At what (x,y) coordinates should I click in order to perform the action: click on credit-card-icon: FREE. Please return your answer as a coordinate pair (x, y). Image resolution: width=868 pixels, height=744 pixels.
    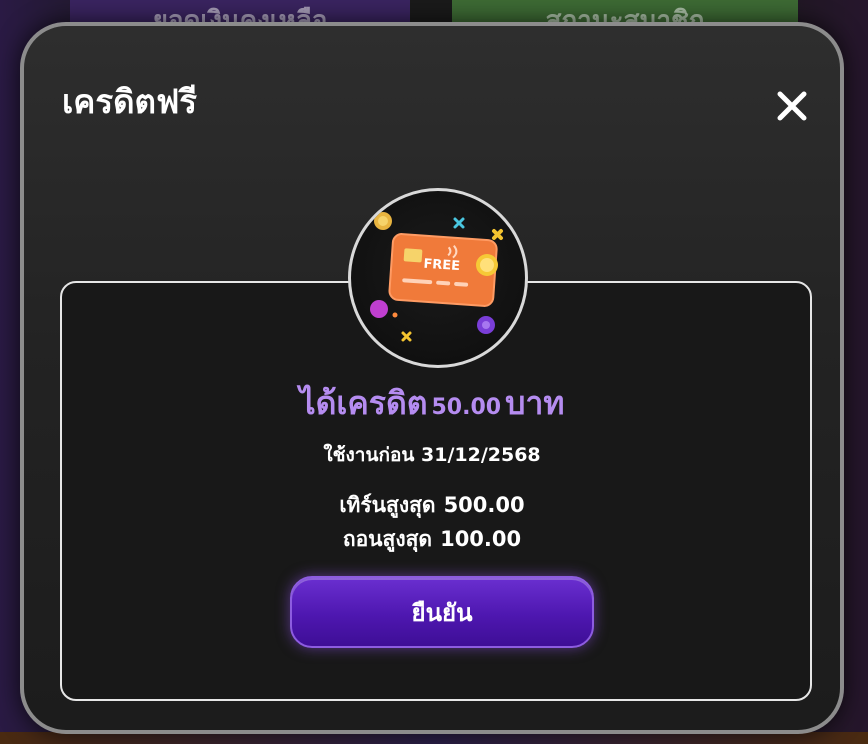
    Looking at the image, I should click on (436, 277).